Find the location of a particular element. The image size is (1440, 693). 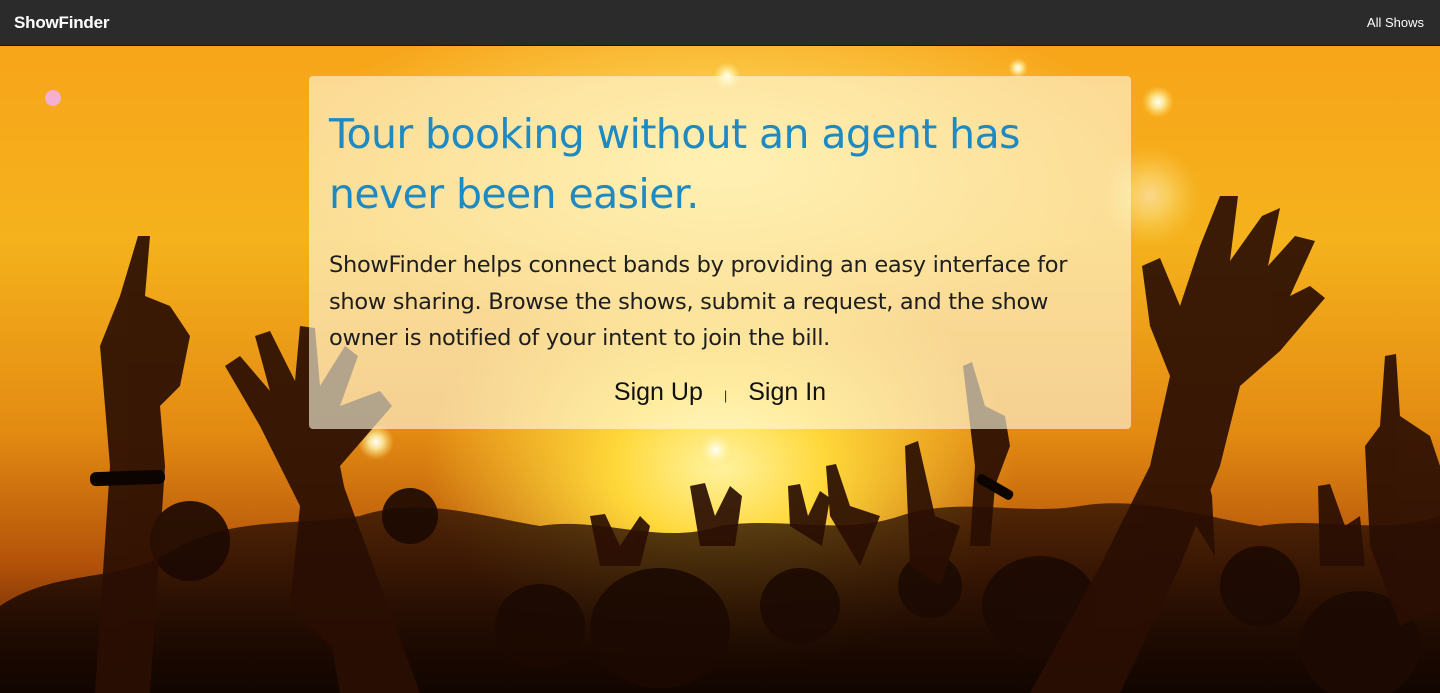

brand-logo-link: ShowFinder is located at coordinates (61, 23).